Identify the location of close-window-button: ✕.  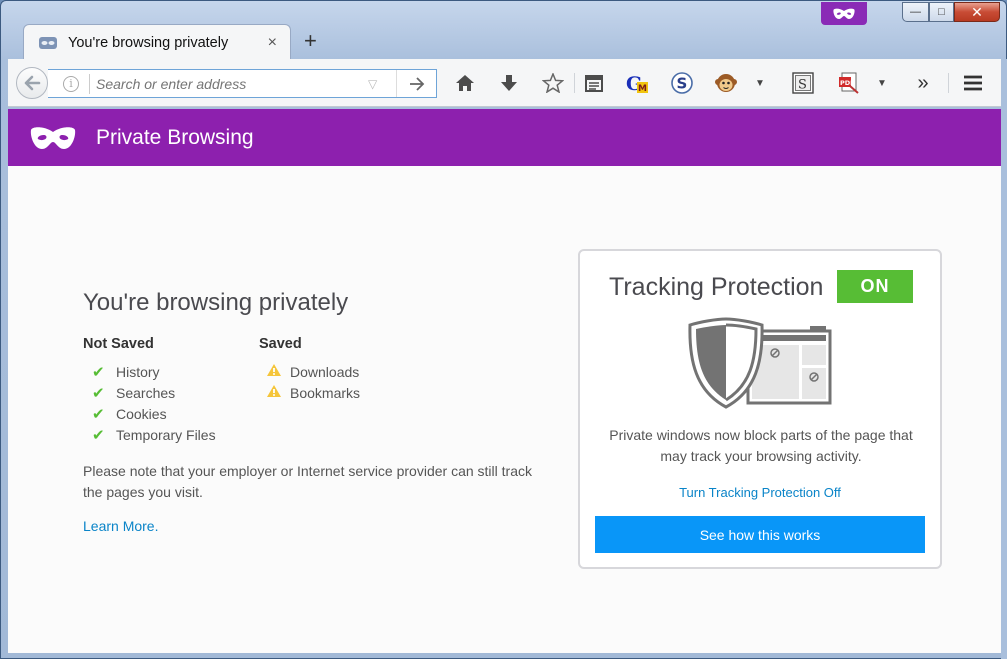
(977, 12).